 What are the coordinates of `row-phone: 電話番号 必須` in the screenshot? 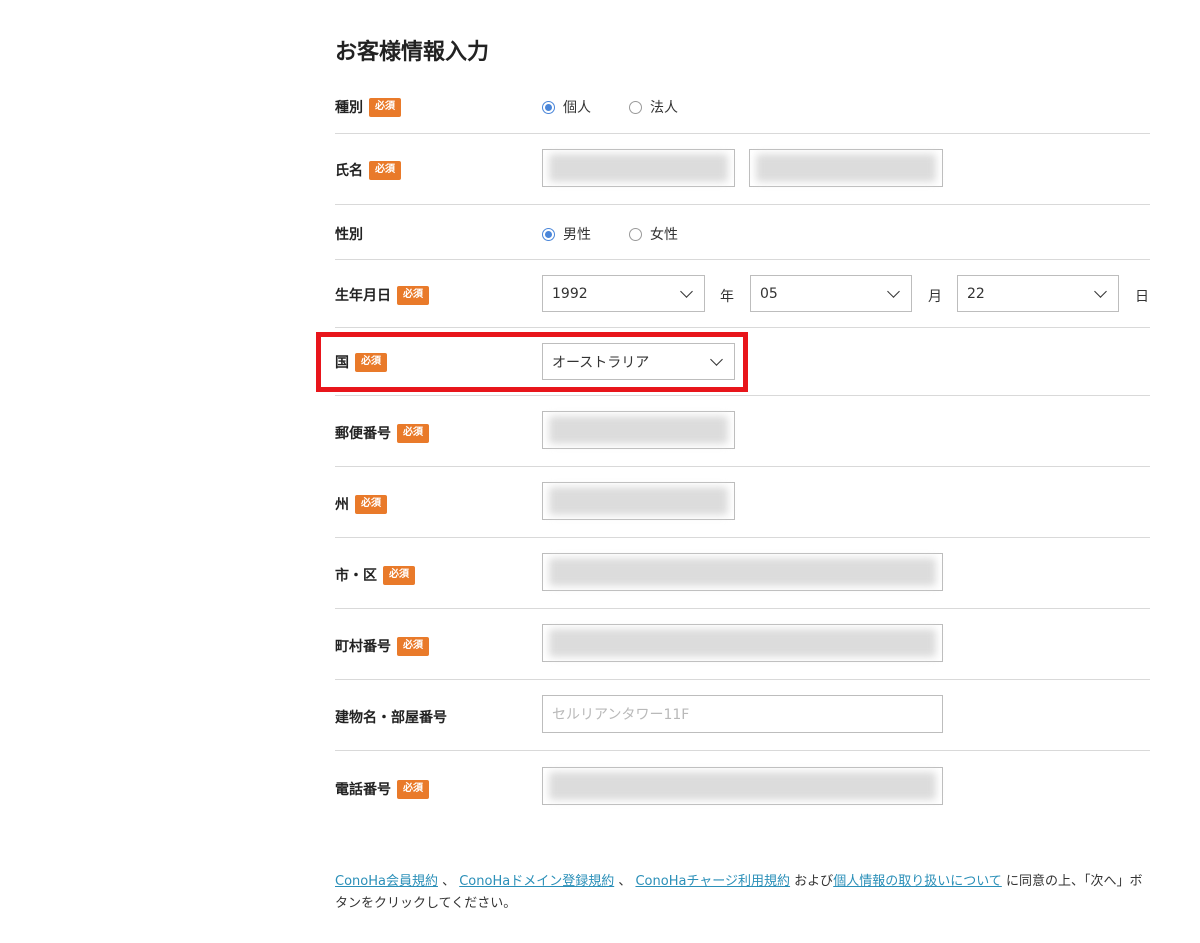 It's located at (742, 786).